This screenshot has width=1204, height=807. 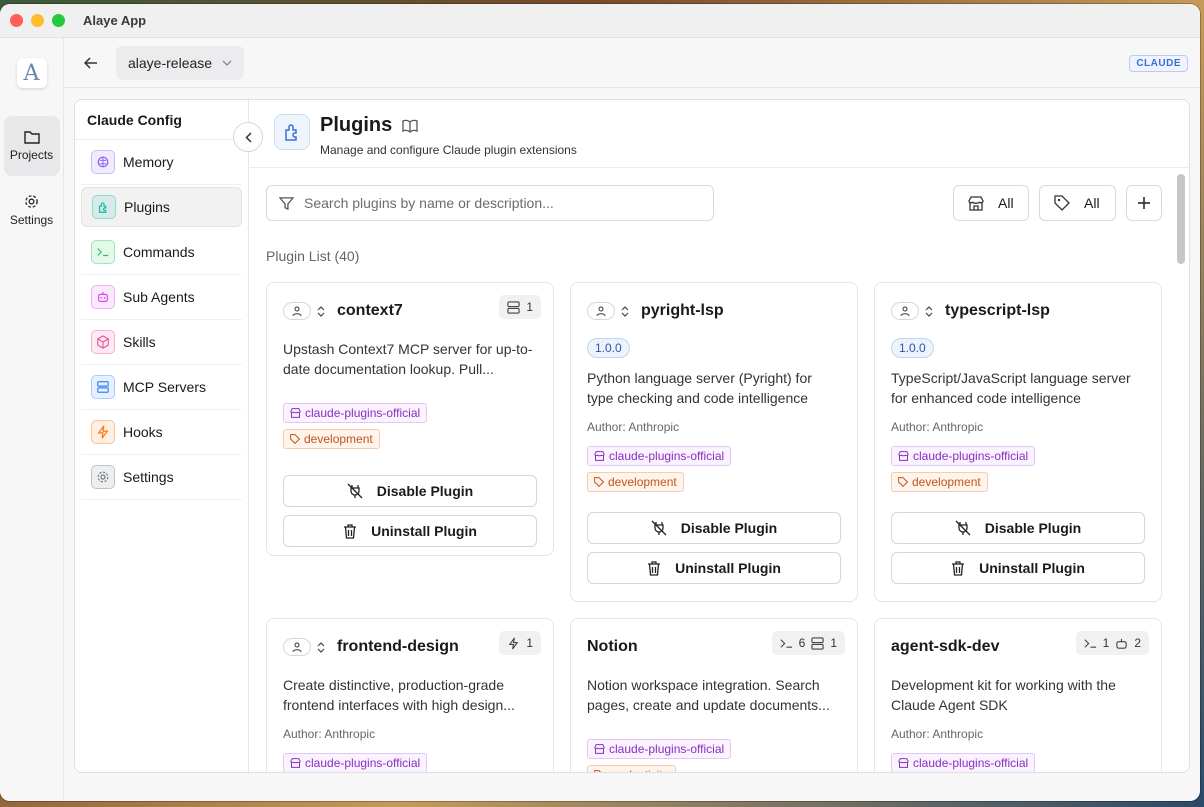 What do you see at coordinates (802, 643) in the screenshot?
I see `count-value: 6` at bounding box center [802, 643].